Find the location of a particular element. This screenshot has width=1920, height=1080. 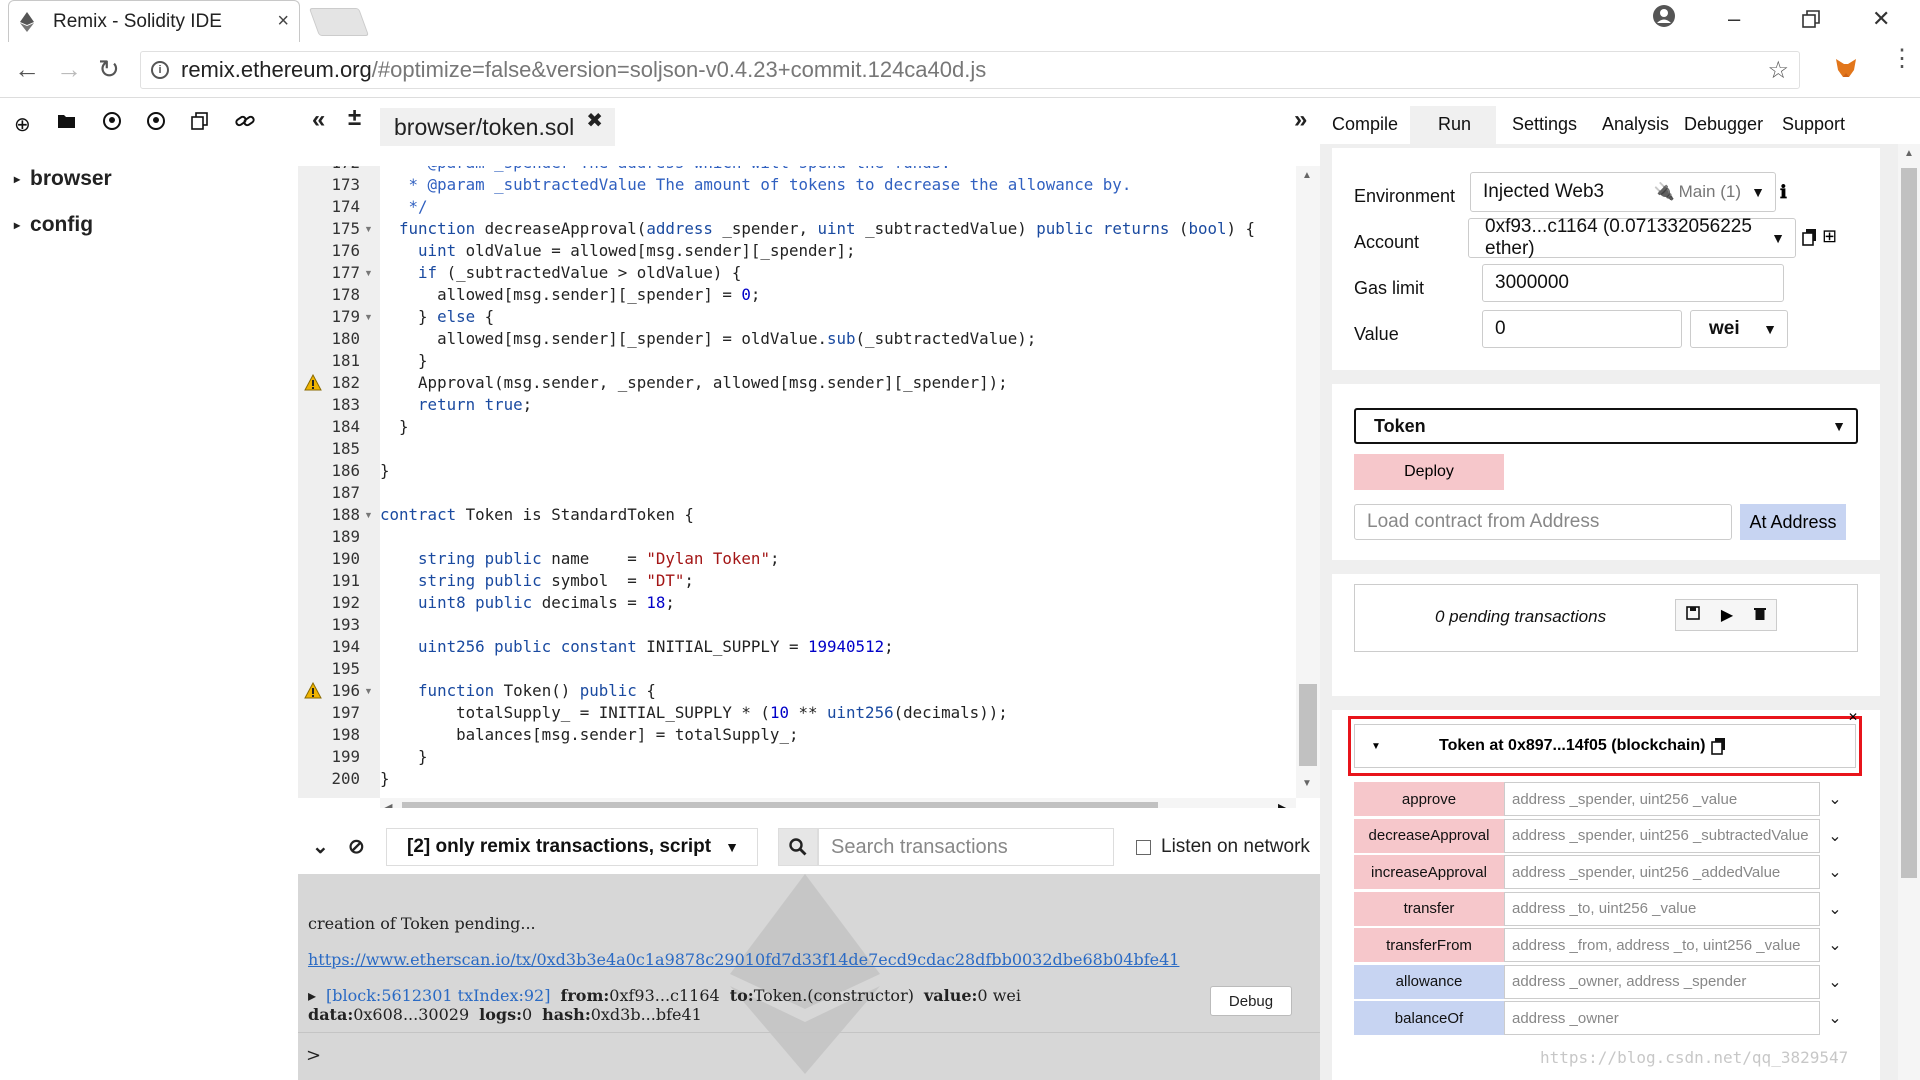

right-scroll-thumb is located at coordinates (1909, 523).